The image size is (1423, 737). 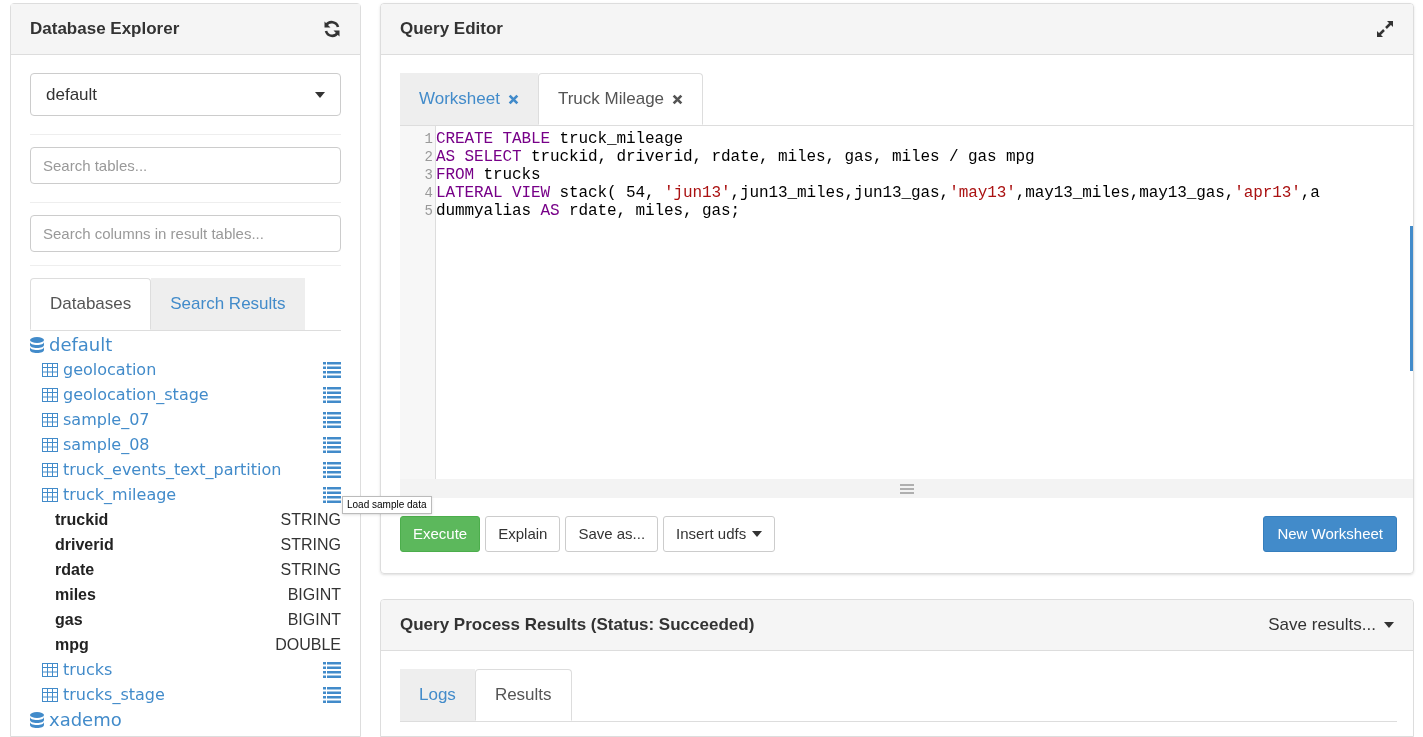 What do you see at coordinates (428, 193) in the screenshot?
I see `line-number: 4` at bounding box center [428, 193].